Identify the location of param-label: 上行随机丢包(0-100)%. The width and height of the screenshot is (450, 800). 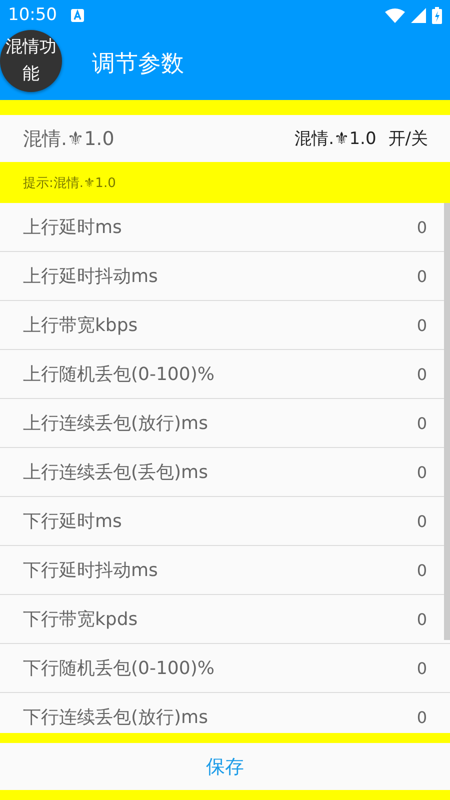
(119, 374).